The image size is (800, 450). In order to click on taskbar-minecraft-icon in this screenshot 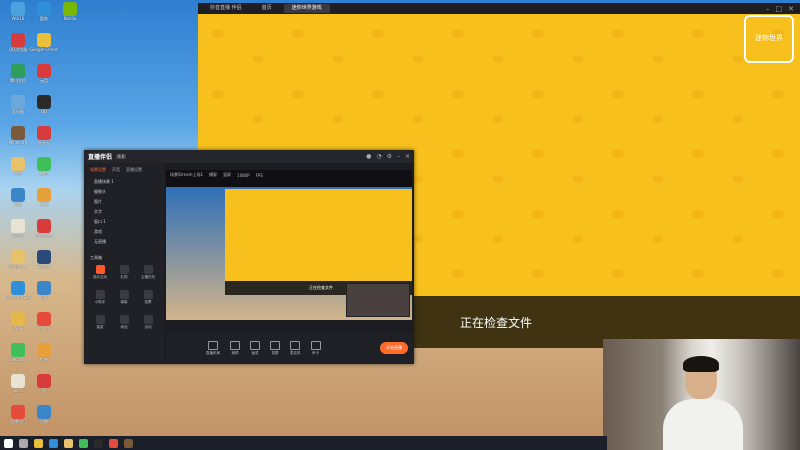, I will do `click(128, 443)`.